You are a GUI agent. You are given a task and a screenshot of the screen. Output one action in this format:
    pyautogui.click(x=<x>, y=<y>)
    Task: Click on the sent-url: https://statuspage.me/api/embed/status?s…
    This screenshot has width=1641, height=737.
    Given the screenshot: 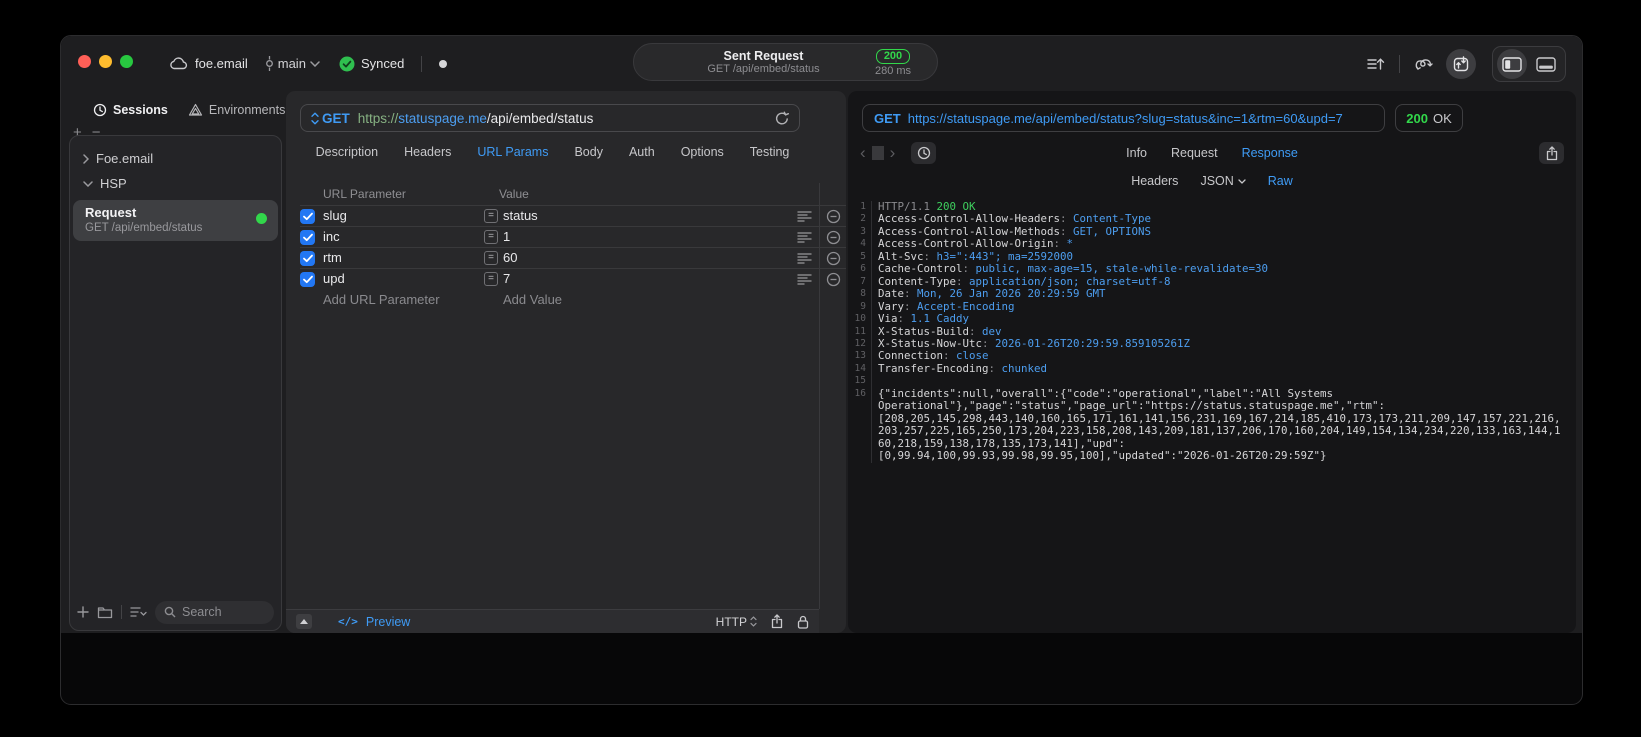 What is the action you would take?
    pyautogui.click(x=1125, y=118)
    